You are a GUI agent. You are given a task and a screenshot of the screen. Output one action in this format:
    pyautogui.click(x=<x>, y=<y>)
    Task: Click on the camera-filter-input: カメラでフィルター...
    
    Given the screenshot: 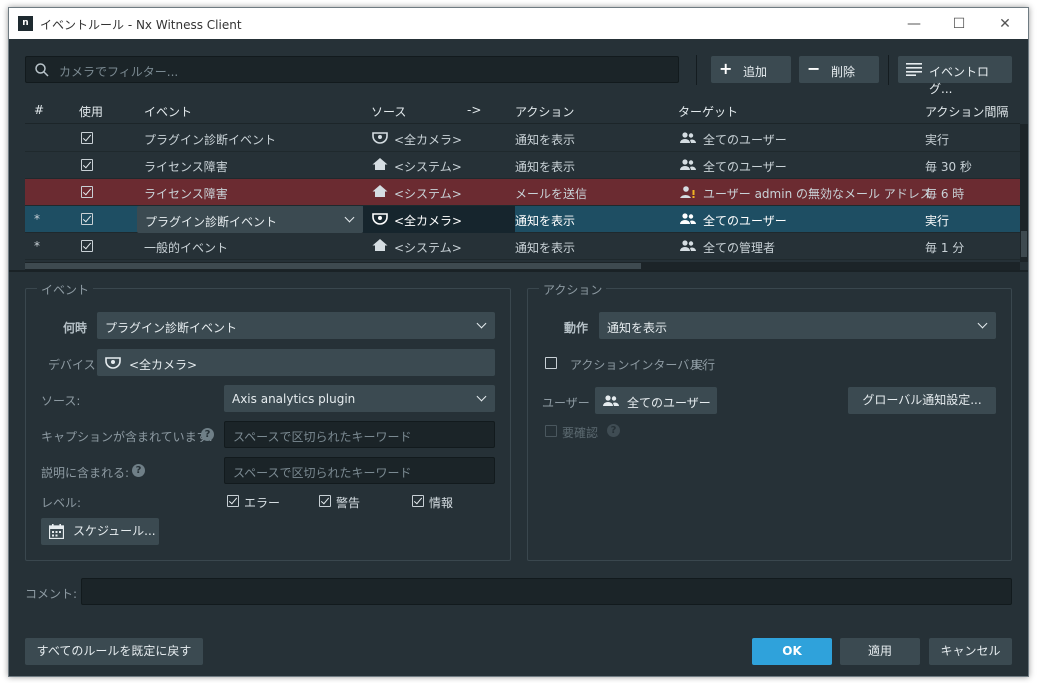 What is the action you would take?
    pyautogui.click(x=352, y=69)
    